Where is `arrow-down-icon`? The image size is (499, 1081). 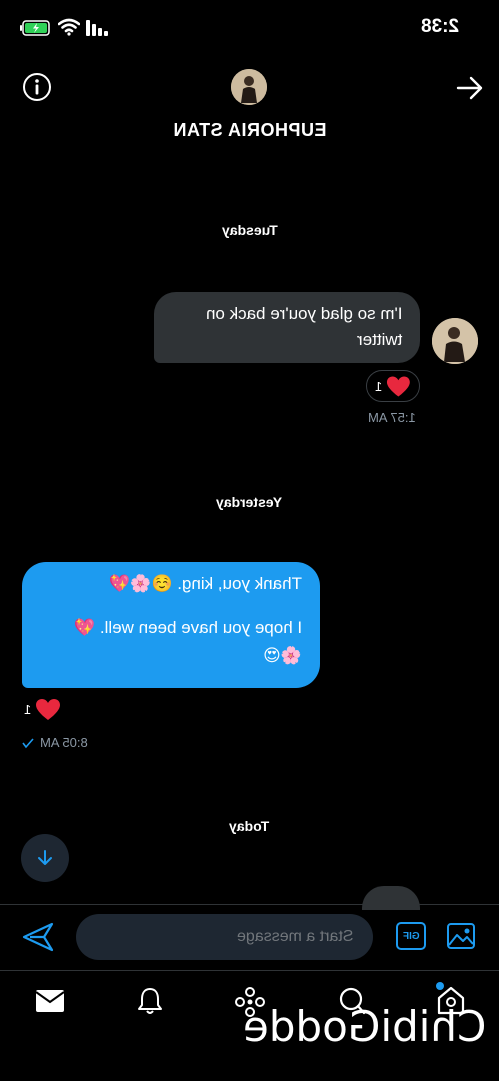 arrow-down-icon is located at coordinates (45, 857).